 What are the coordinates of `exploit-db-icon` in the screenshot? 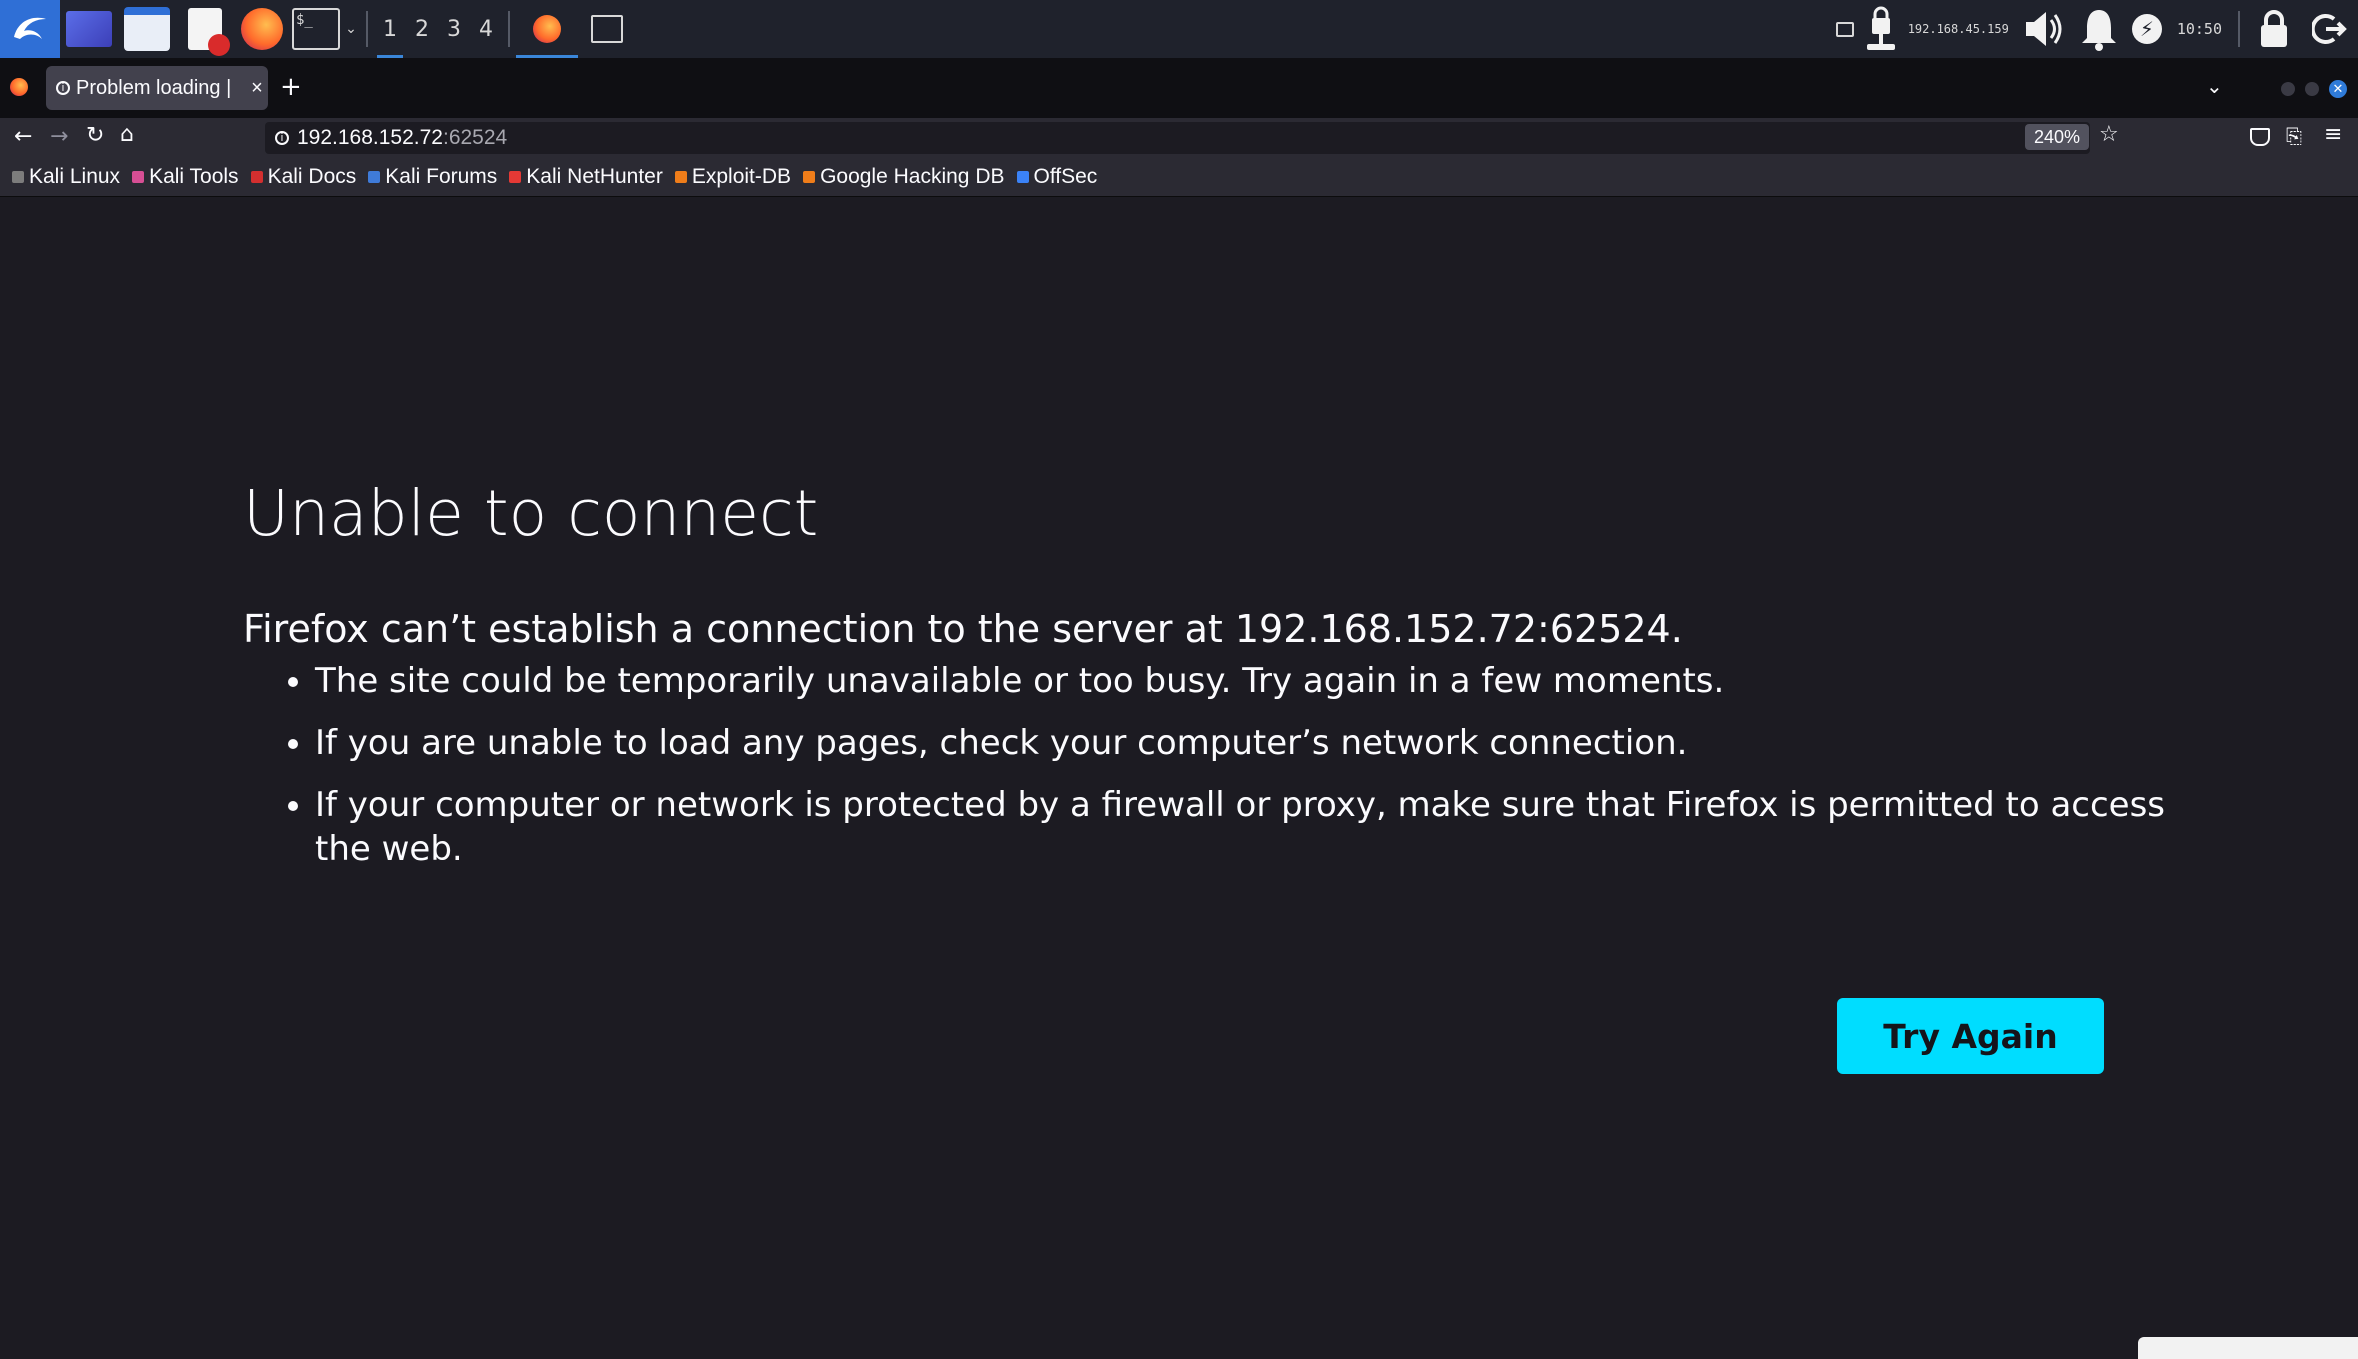 It's located at (680, 177).